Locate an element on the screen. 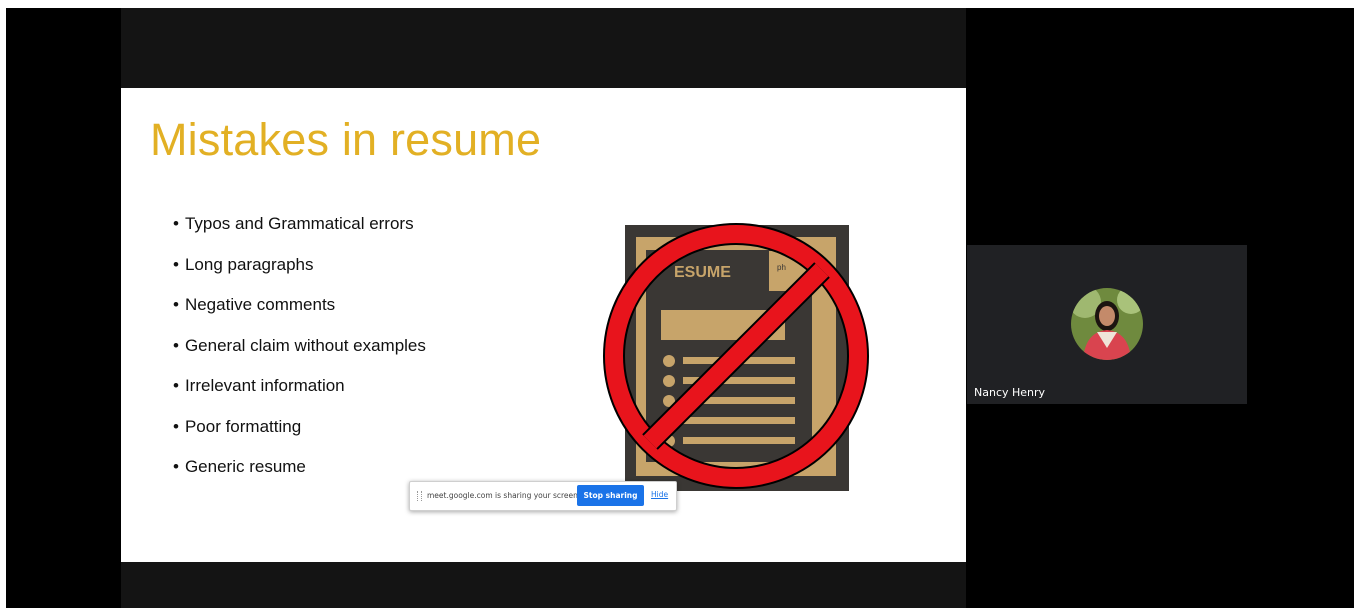 This screenshot has height=608, width=1356. drag-handle-icon is located at coordinates (419, 496).